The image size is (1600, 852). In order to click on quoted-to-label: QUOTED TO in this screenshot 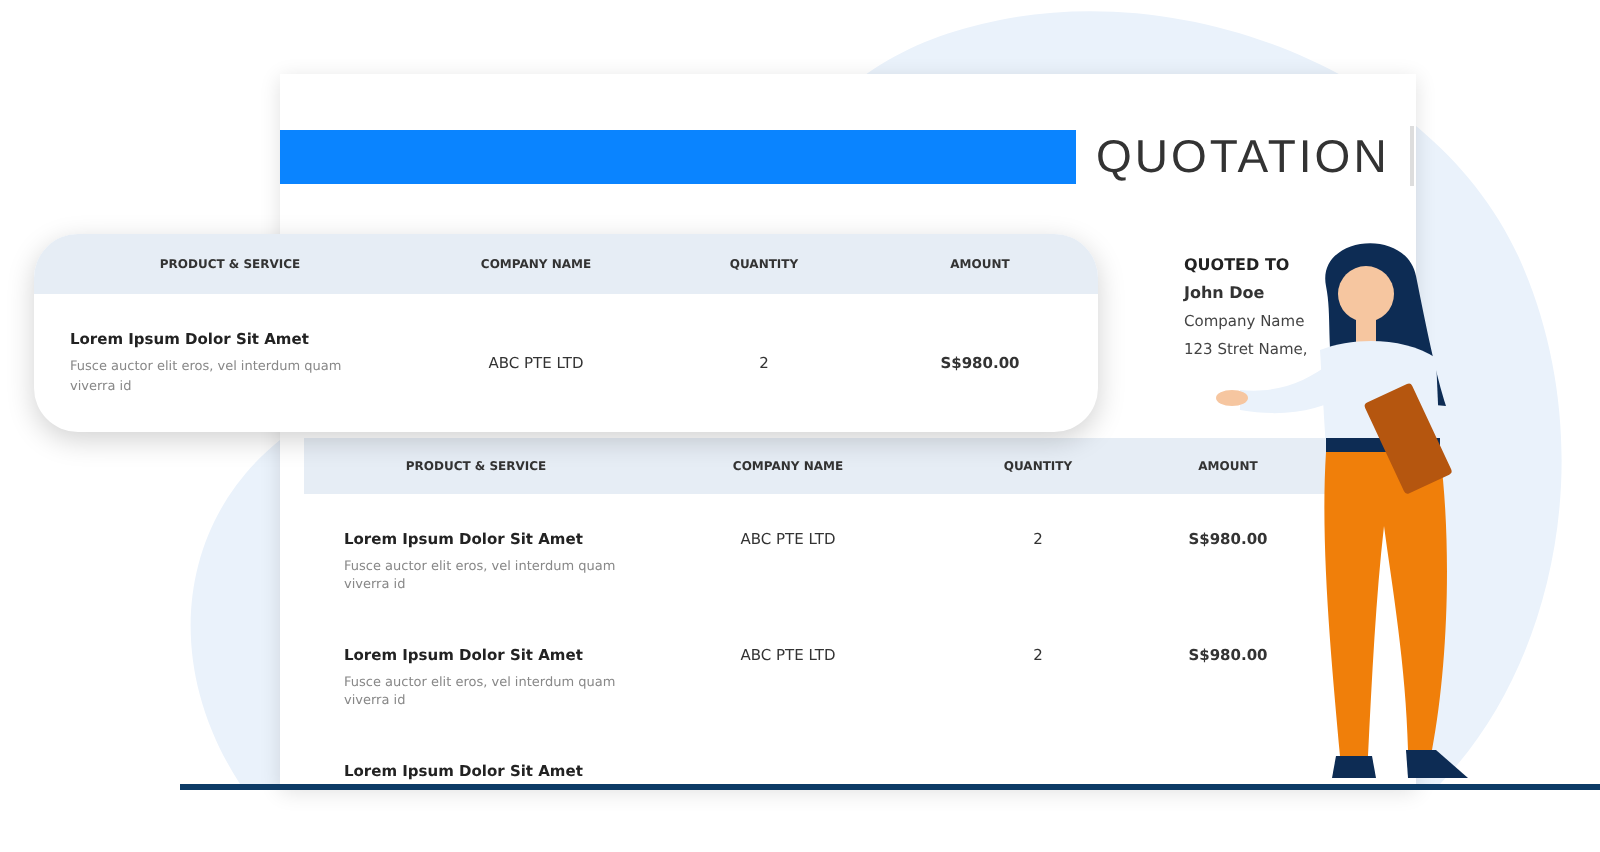, I will do `click(1238, 265)`.